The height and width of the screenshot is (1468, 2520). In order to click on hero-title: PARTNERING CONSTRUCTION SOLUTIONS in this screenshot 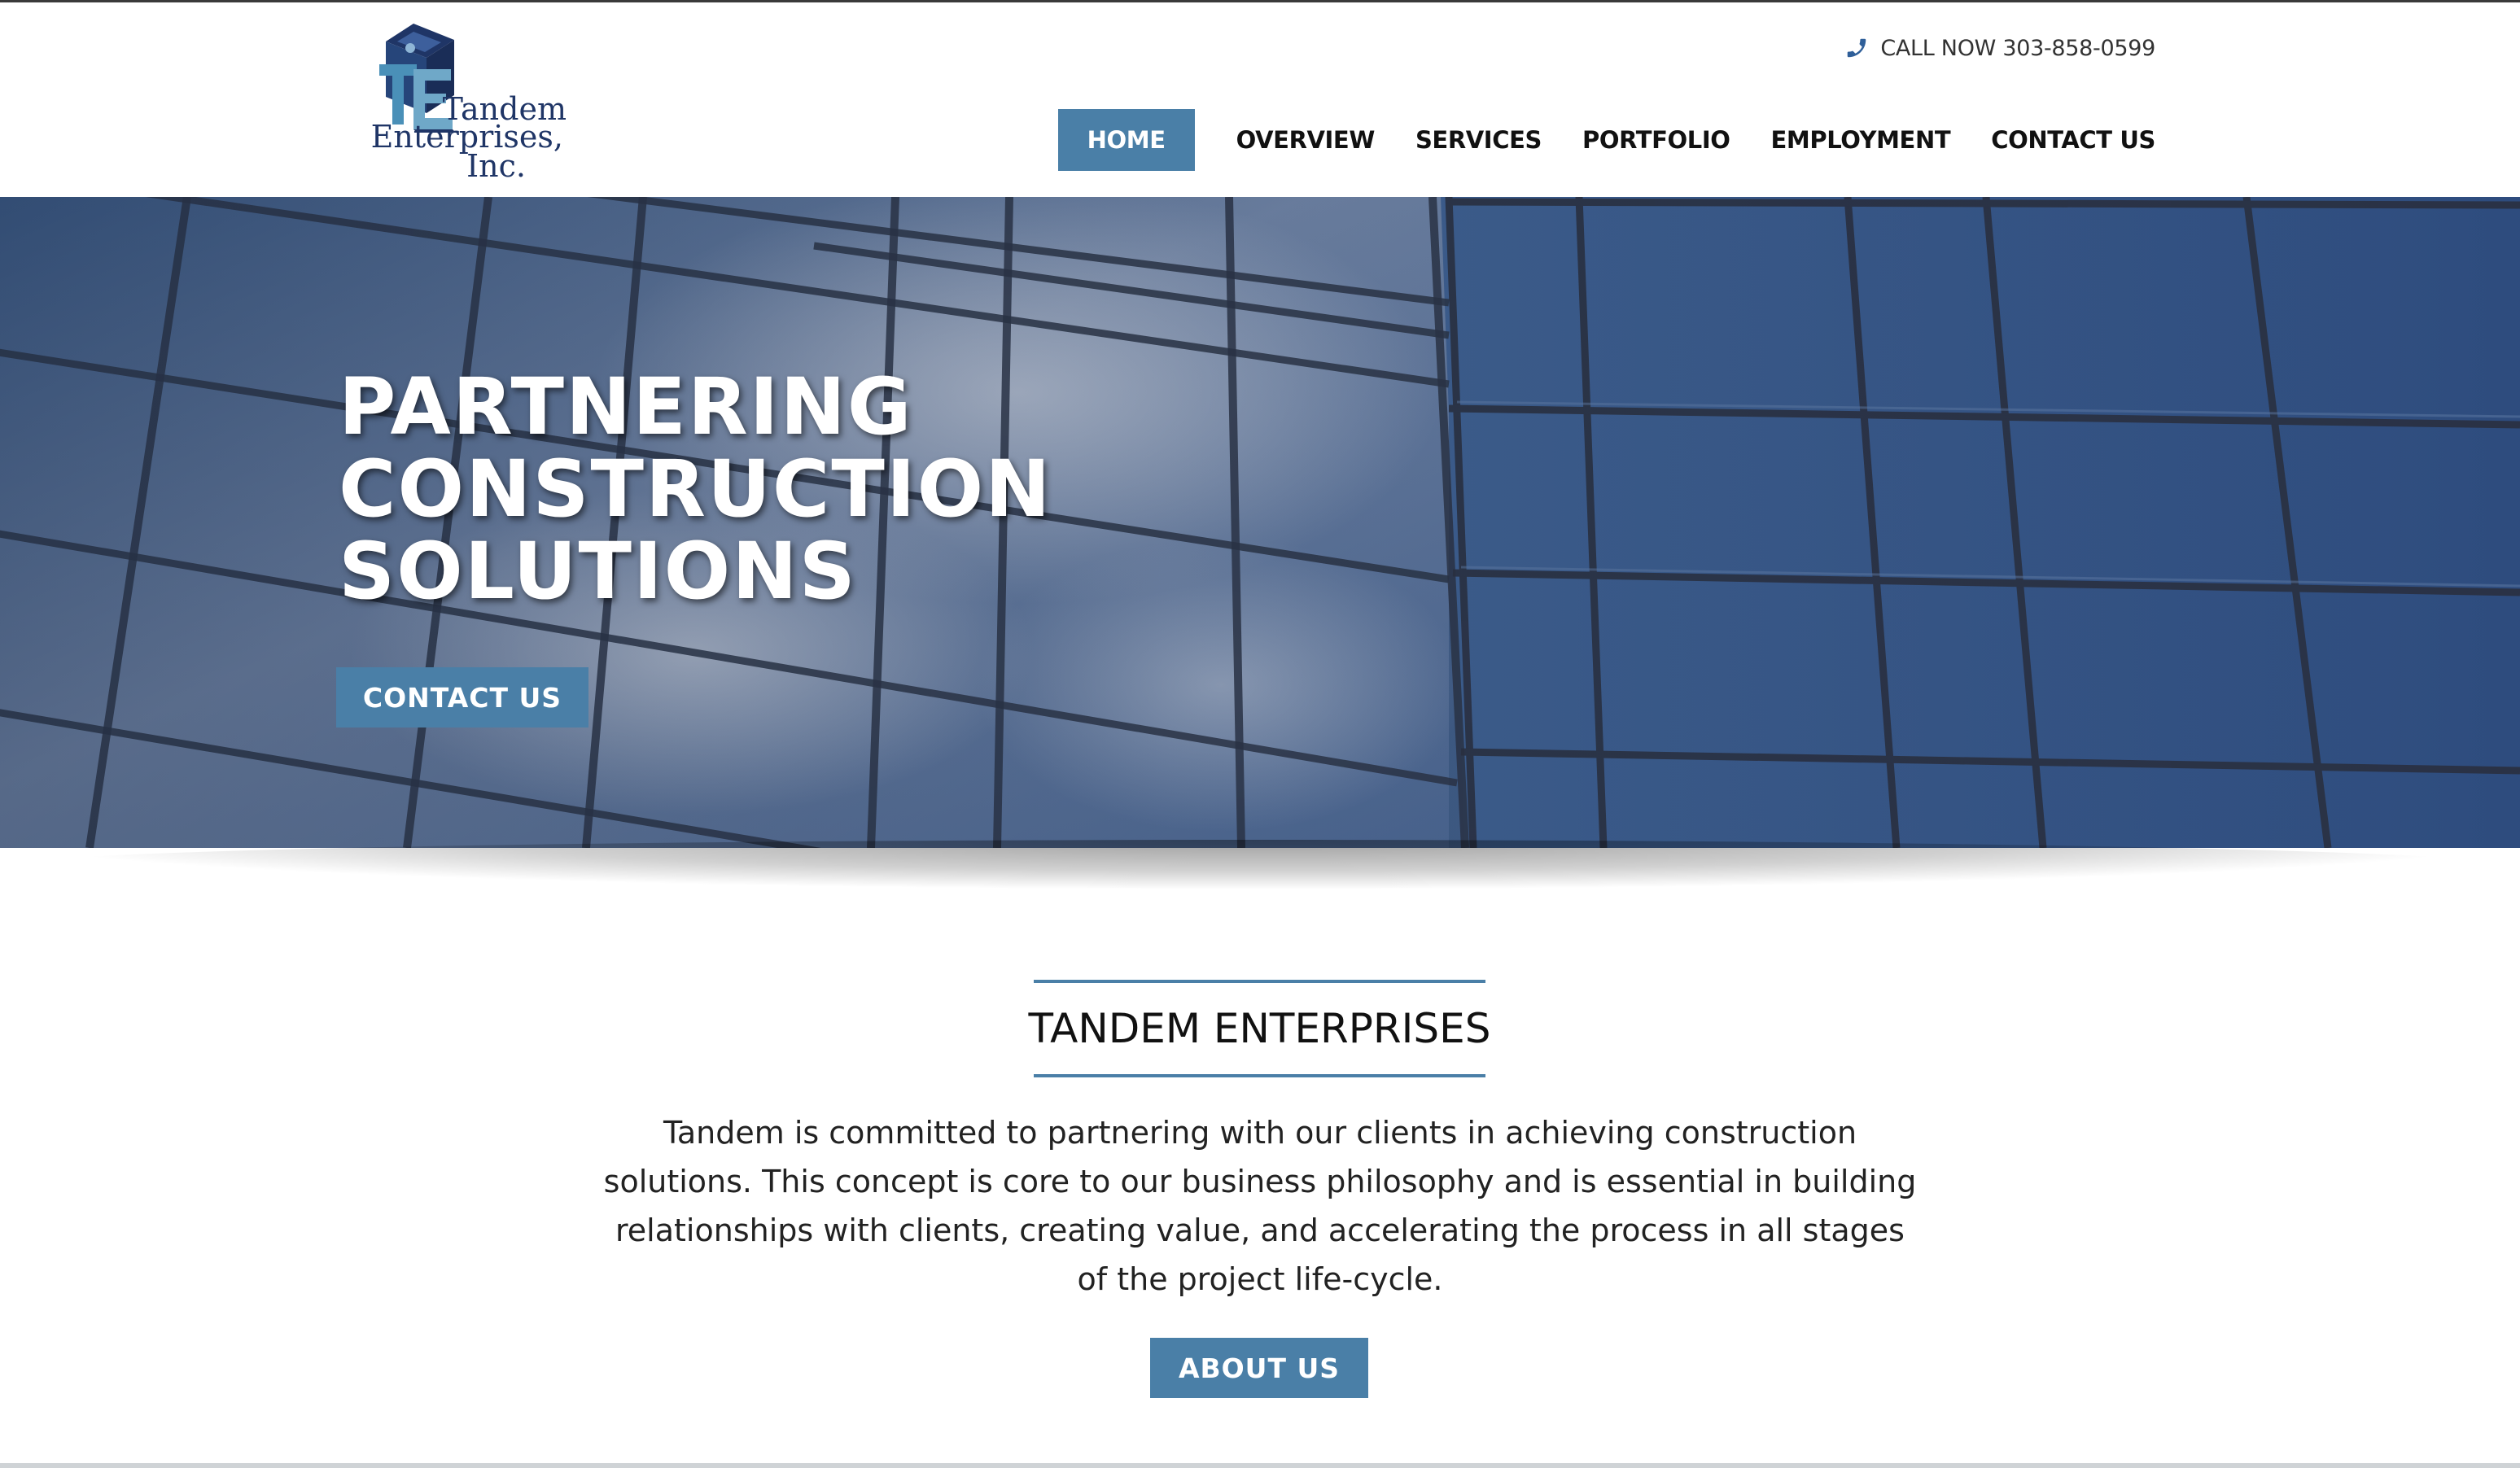, I will do `click(696, 490)`.